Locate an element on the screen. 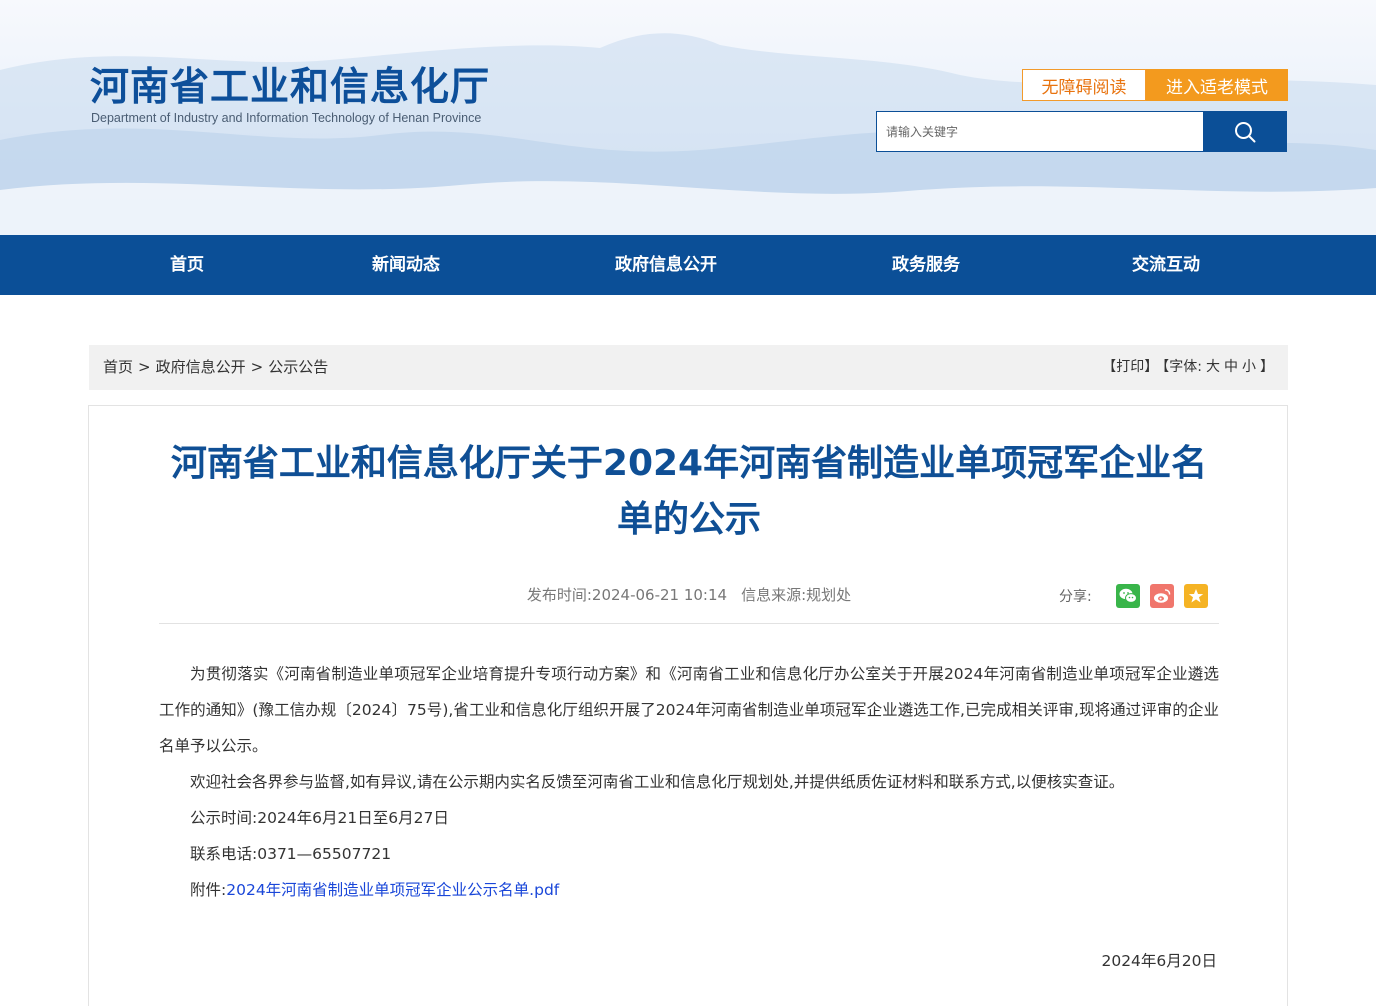 The image size is (1376, 1006). elder-mode-button: 进入适老模式 is located at coordinates (1217, 85).